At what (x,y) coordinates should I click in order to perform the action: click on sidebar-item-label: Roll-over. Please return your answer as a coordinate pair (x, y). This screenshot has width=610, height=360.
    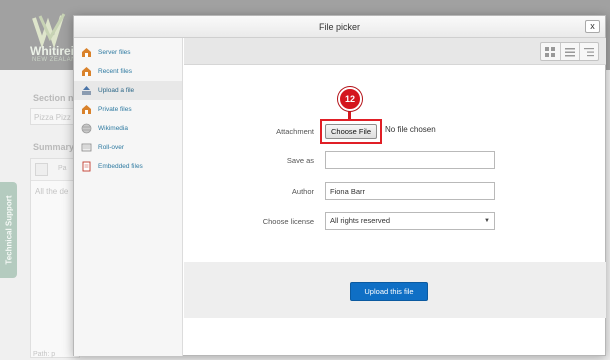
    Looking at the image, I should click on (111, 147).